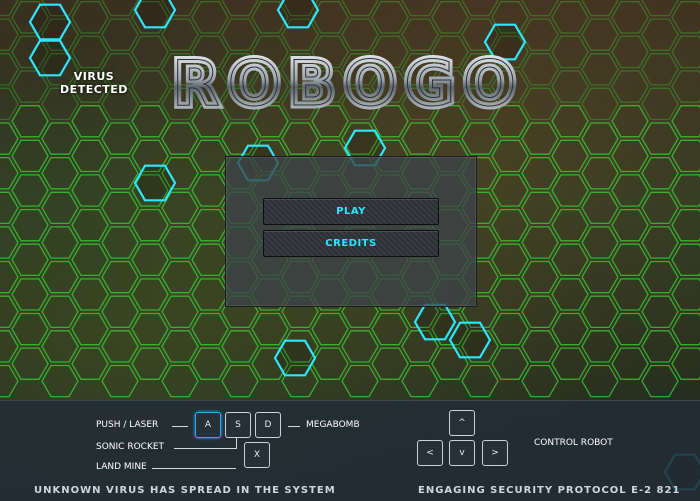  Describe the element at coordinates (205, 448) in the screenshot. I see `sonic-rocket-connector` at that location.